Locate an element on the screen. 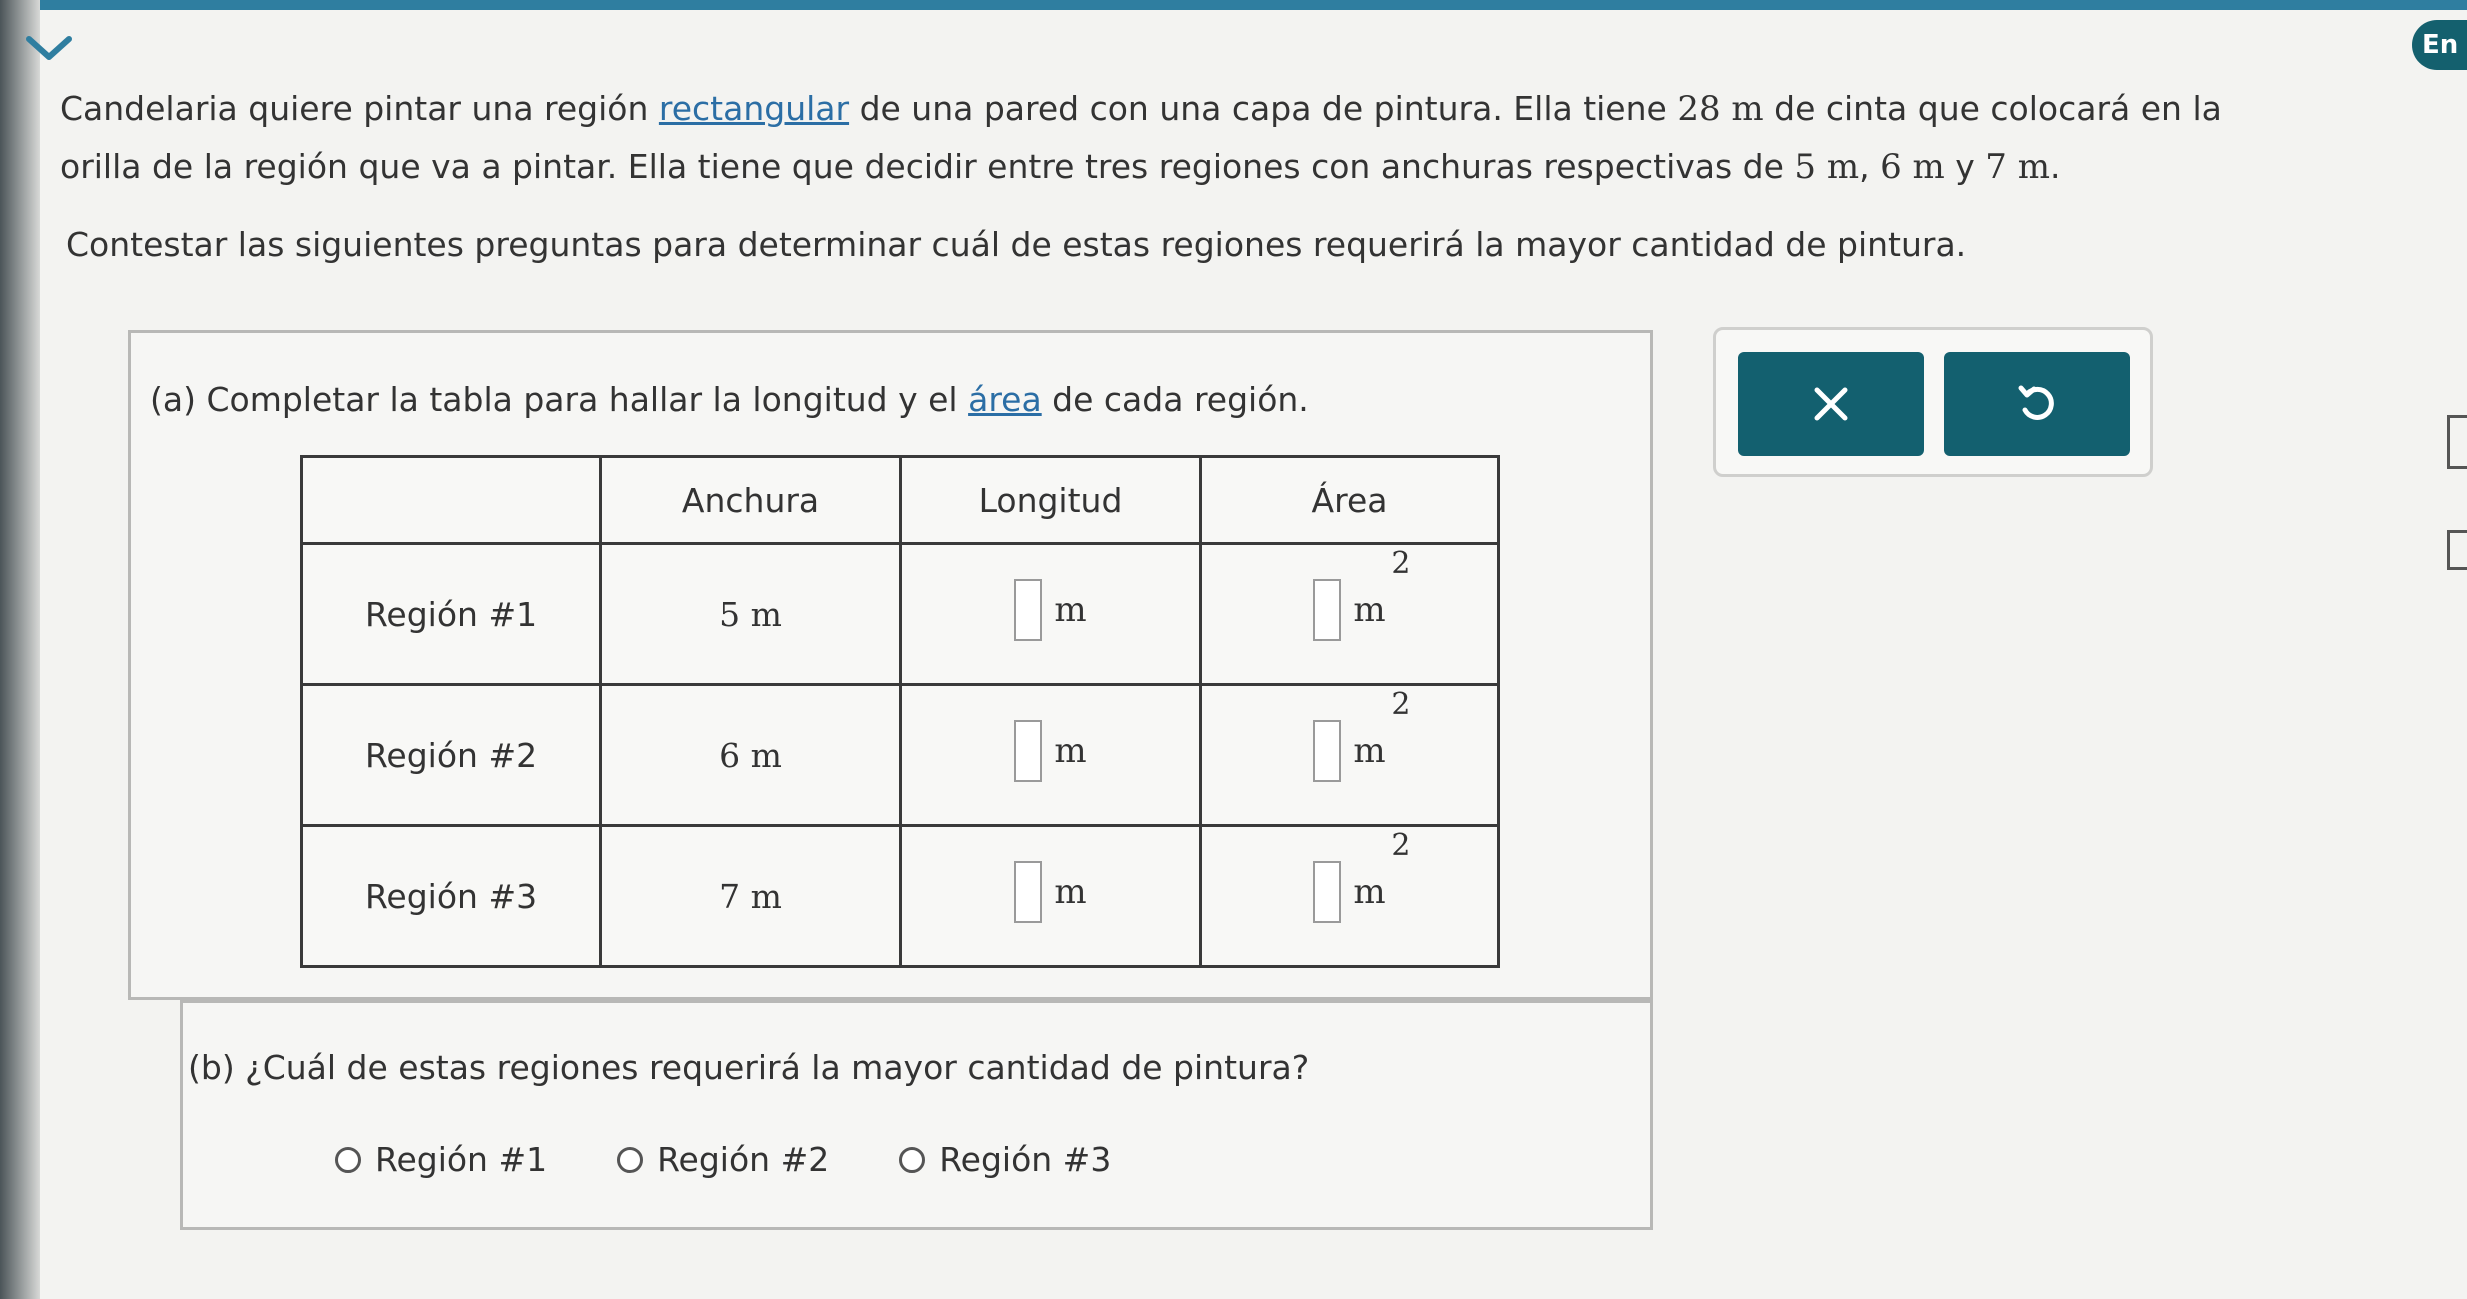 This screenshot has width=2467, height=1299. width-value-2: 6 m is located at coordinates (1912, 167).